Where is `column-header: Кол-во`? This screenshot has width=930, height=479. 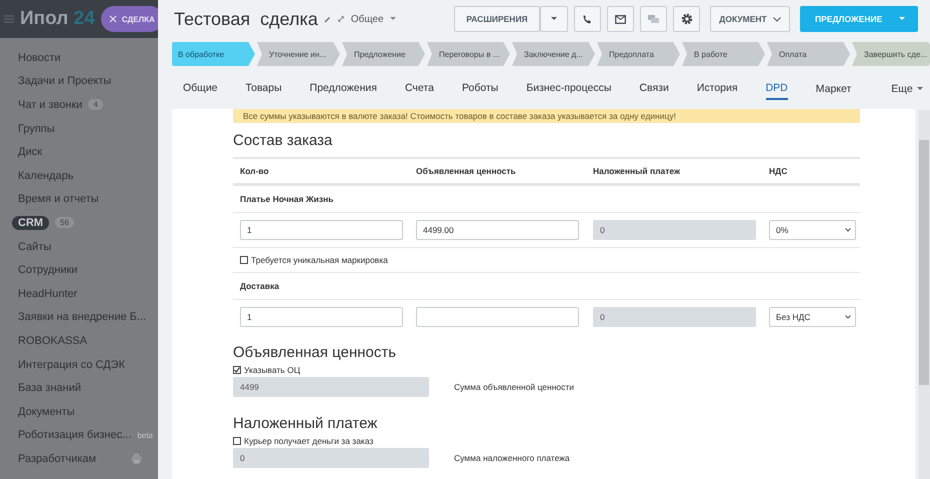 column-header: Кол-во is located at coordinates (255, 171).